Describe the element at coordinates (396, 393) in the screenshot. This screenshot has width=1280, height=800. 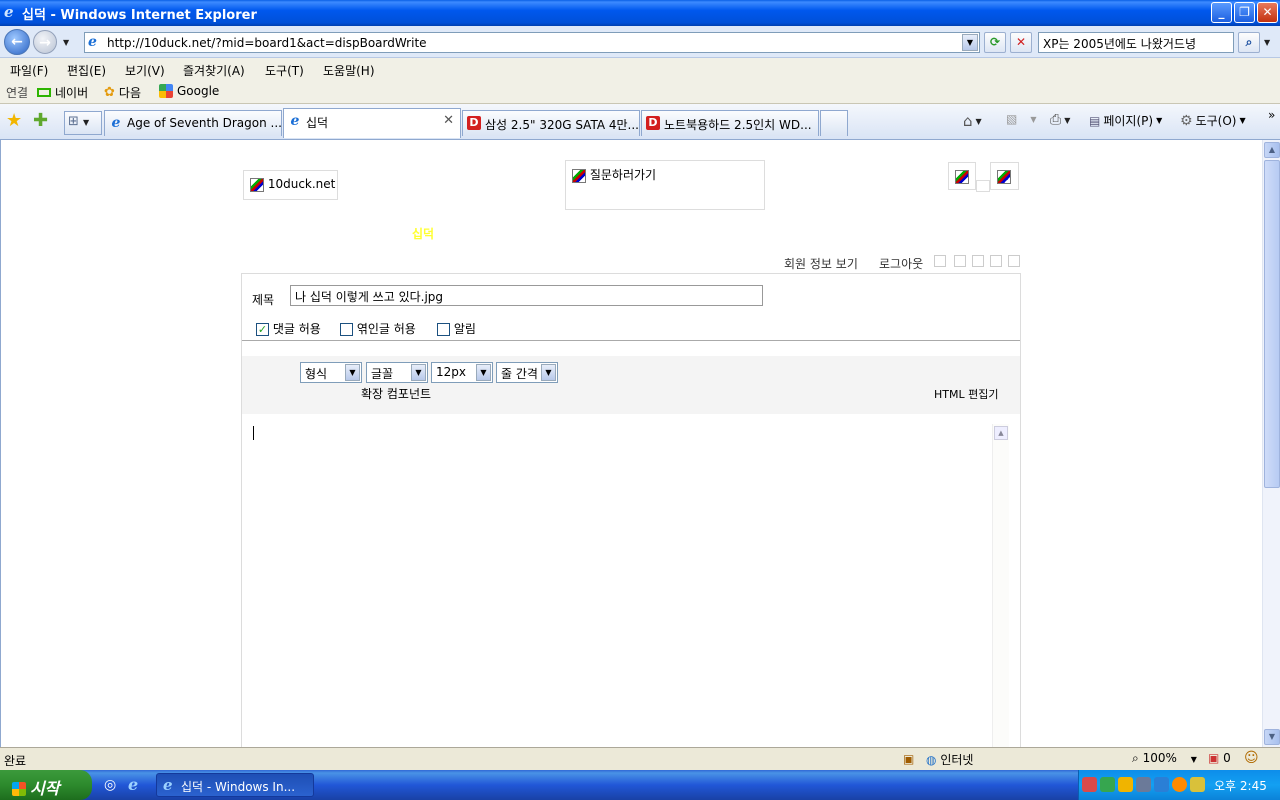
I see `extension-component-button: 확장 컴포넌트` at that location.